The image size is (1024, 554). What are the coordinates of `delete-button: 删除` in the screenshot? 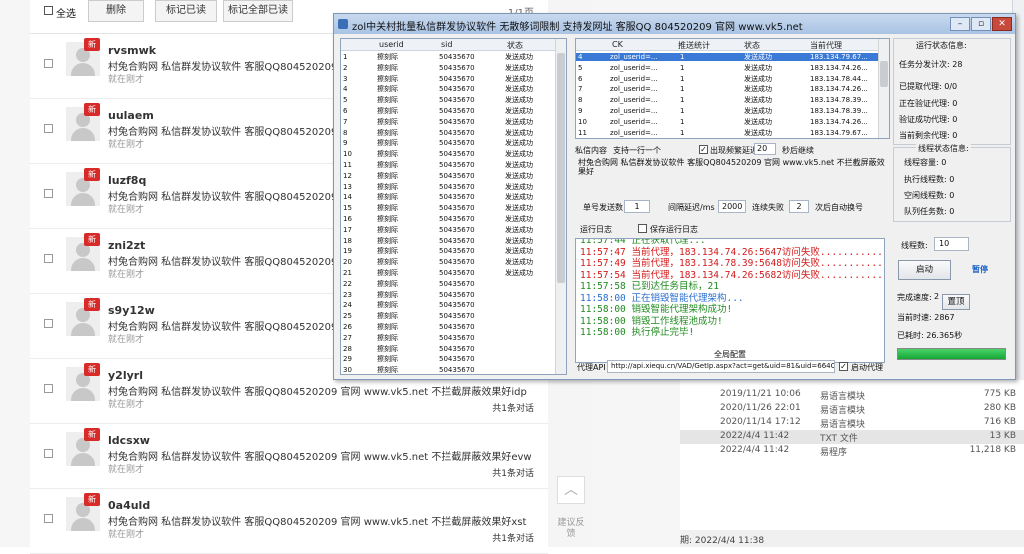 It's located at (116, 11).